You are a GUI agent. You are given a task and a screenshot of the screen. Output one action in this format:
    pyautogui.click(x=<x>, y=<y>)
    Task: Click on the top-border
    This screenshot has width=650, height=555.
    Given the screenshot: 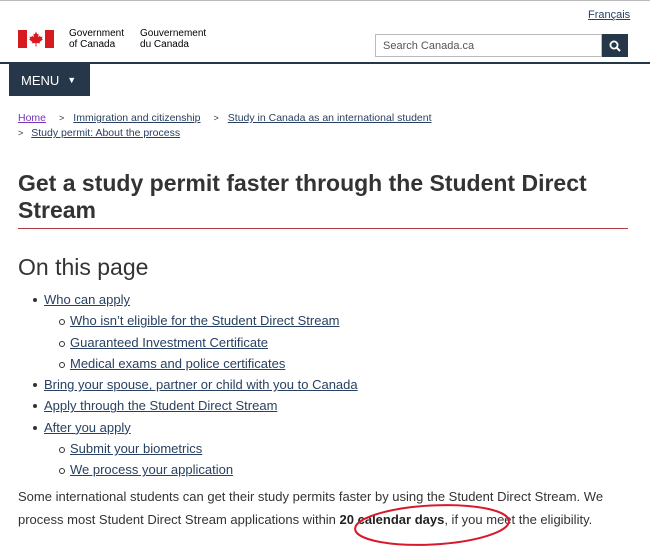 What is the action you would take?
    pyautogui.click(x=325, y=0)
    